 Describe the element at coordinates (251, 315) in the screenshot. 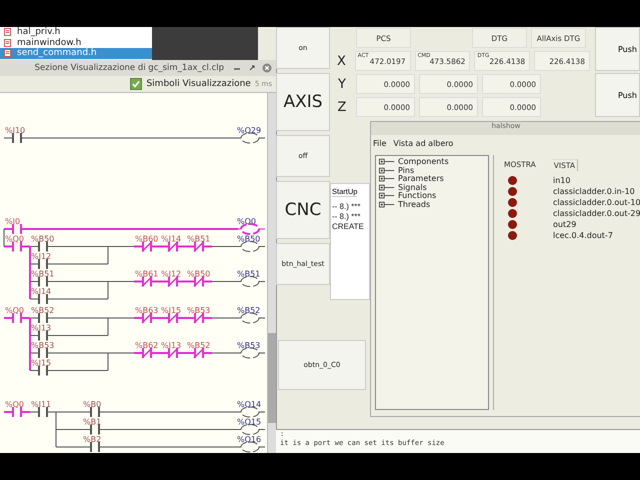

I see `ladder-coil: %B52` at that location.